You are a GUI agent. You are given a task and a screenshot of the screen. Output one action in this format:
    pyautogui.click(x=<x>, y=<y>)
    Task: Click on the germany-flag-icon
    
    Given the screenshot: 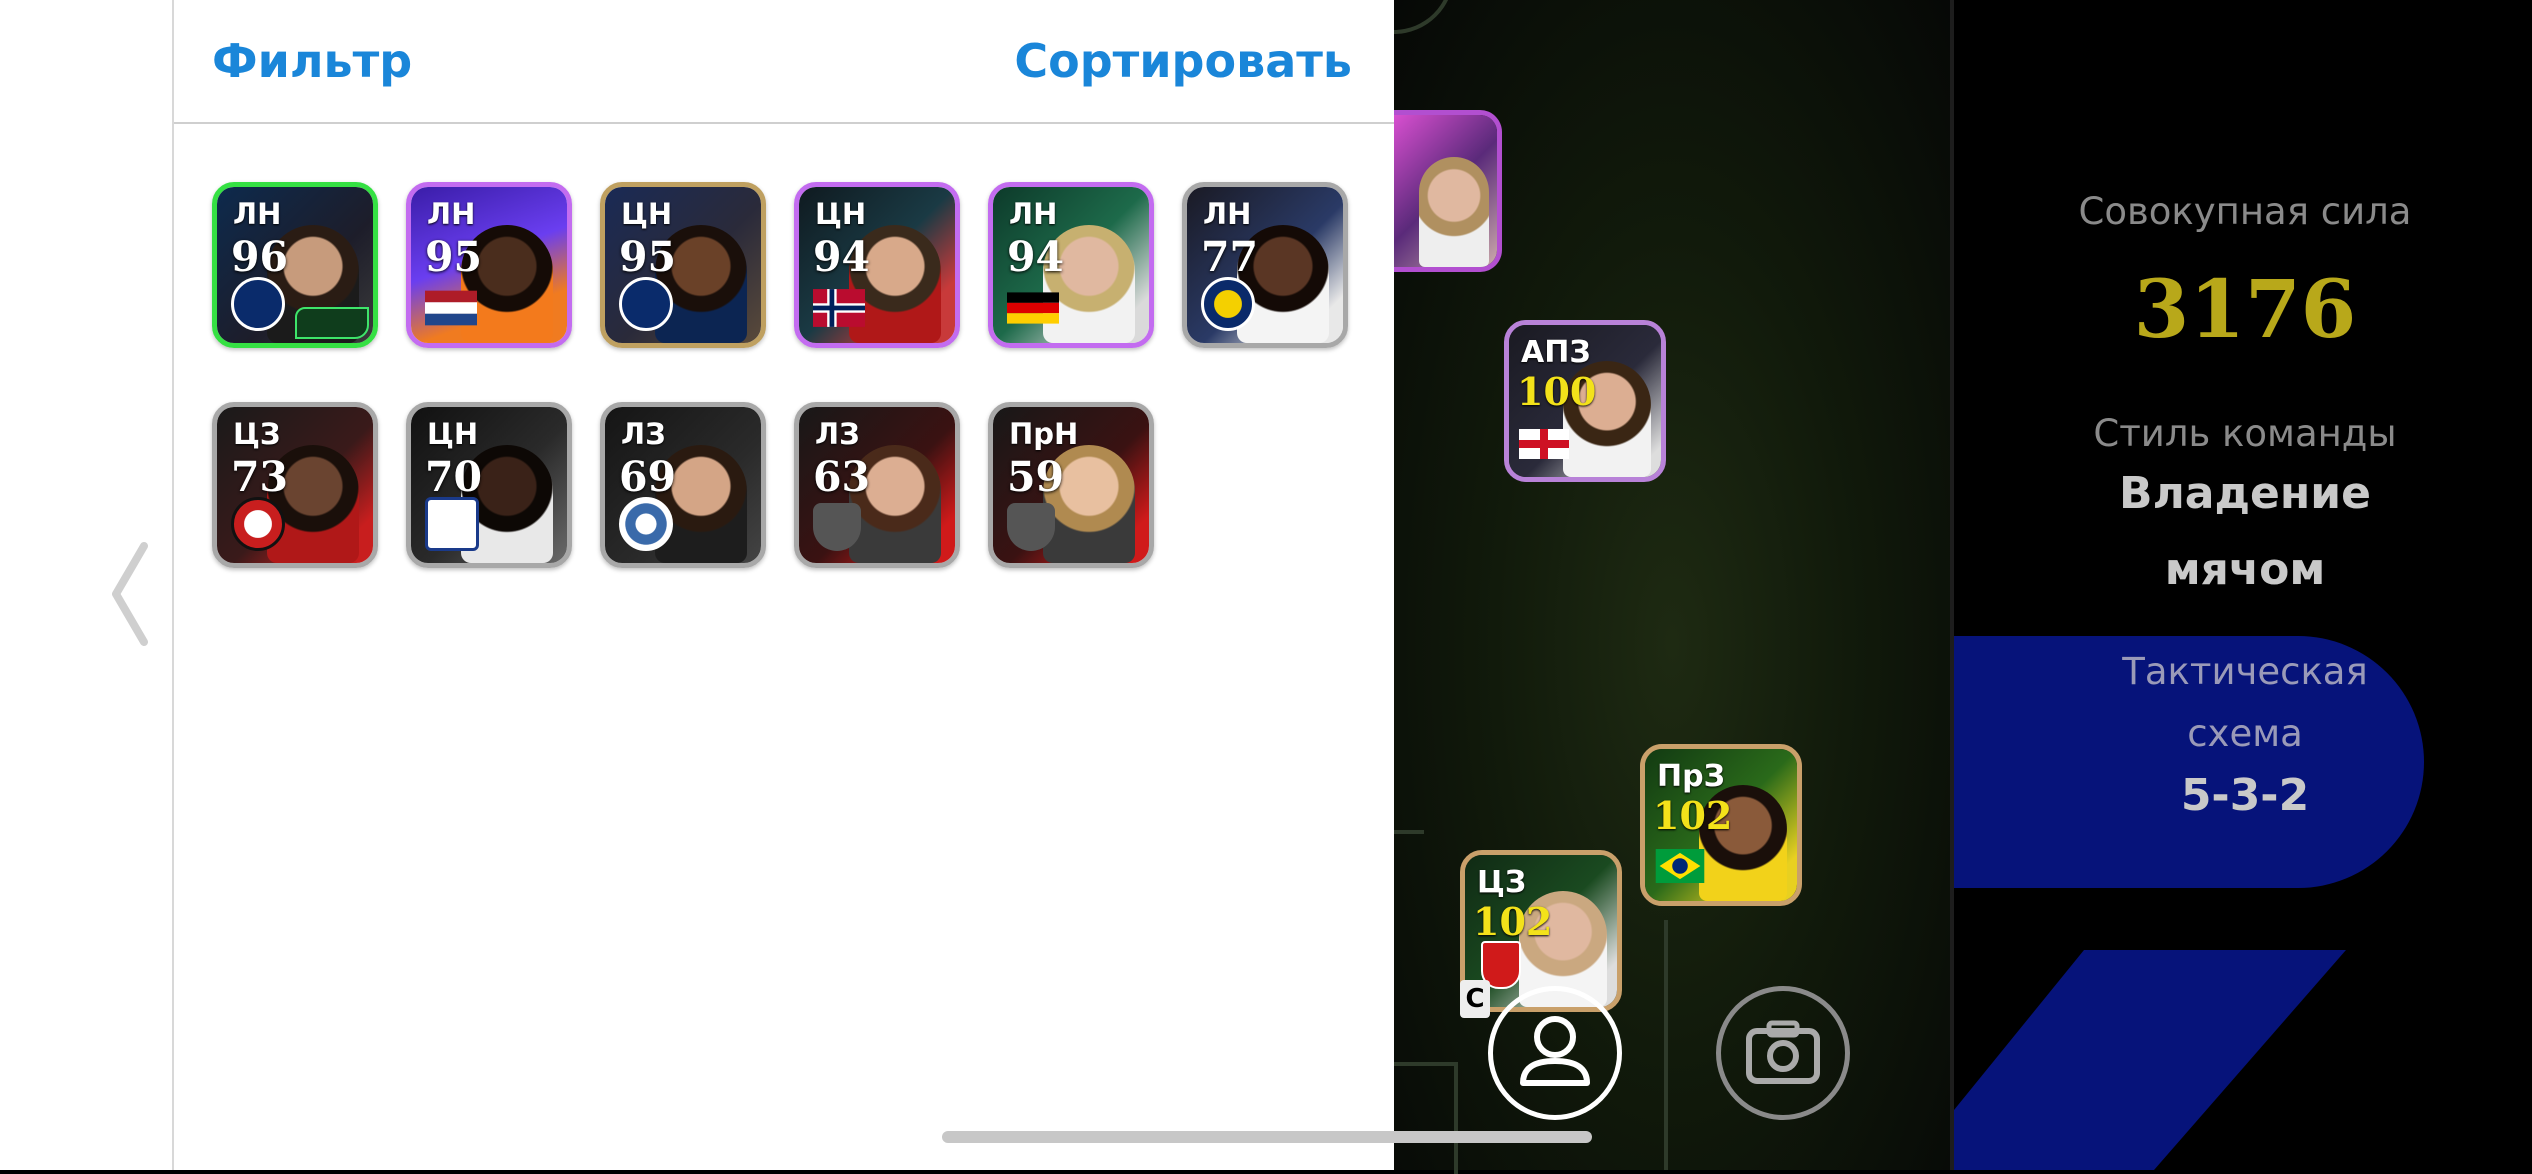 What is the action you would take?
    pyautogui.click(x=1033, y=308)
    